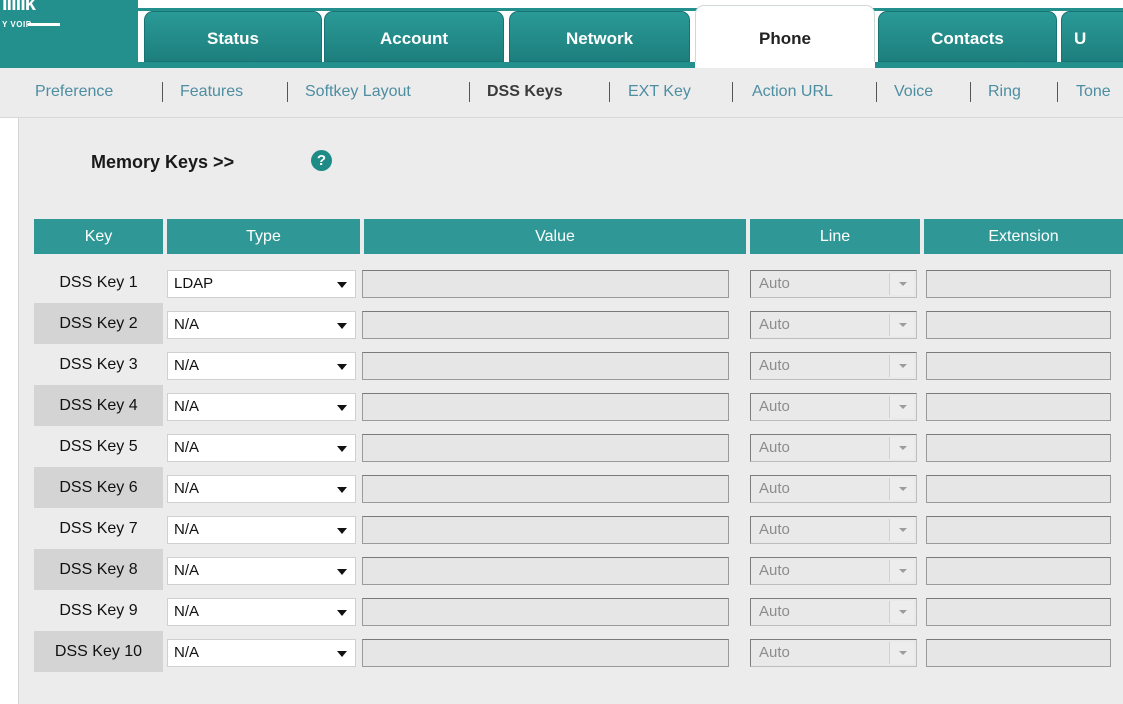 The image size is (1123, 704). I want to click on table-row: DSS Key 8 N/A Auto, so click(578, 569).